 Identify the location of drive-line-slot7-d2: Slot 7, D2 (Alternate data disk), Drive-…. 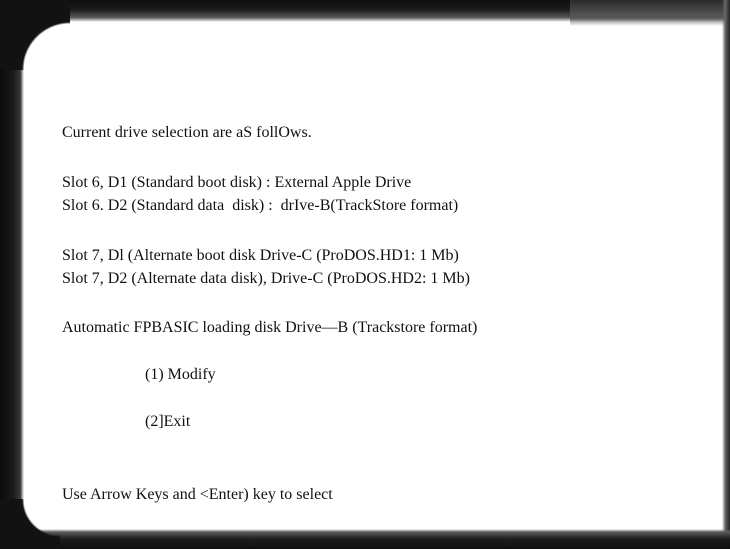
(266, 278).